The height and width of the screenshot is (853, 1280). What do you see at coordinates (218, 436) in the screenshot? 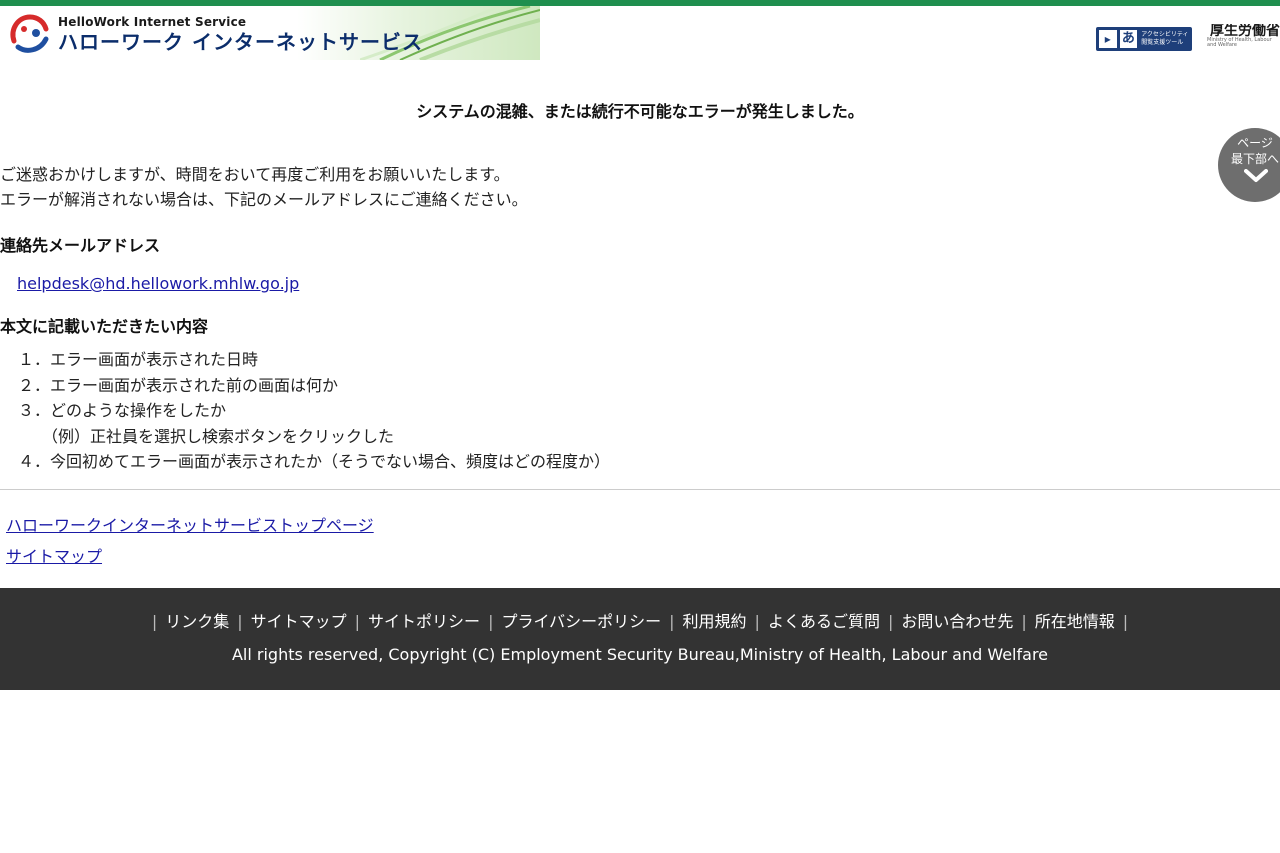
I see `list-item-example: （例）正社員を選択し検索ボタンをクリックした` at bounding box center [218, 436].